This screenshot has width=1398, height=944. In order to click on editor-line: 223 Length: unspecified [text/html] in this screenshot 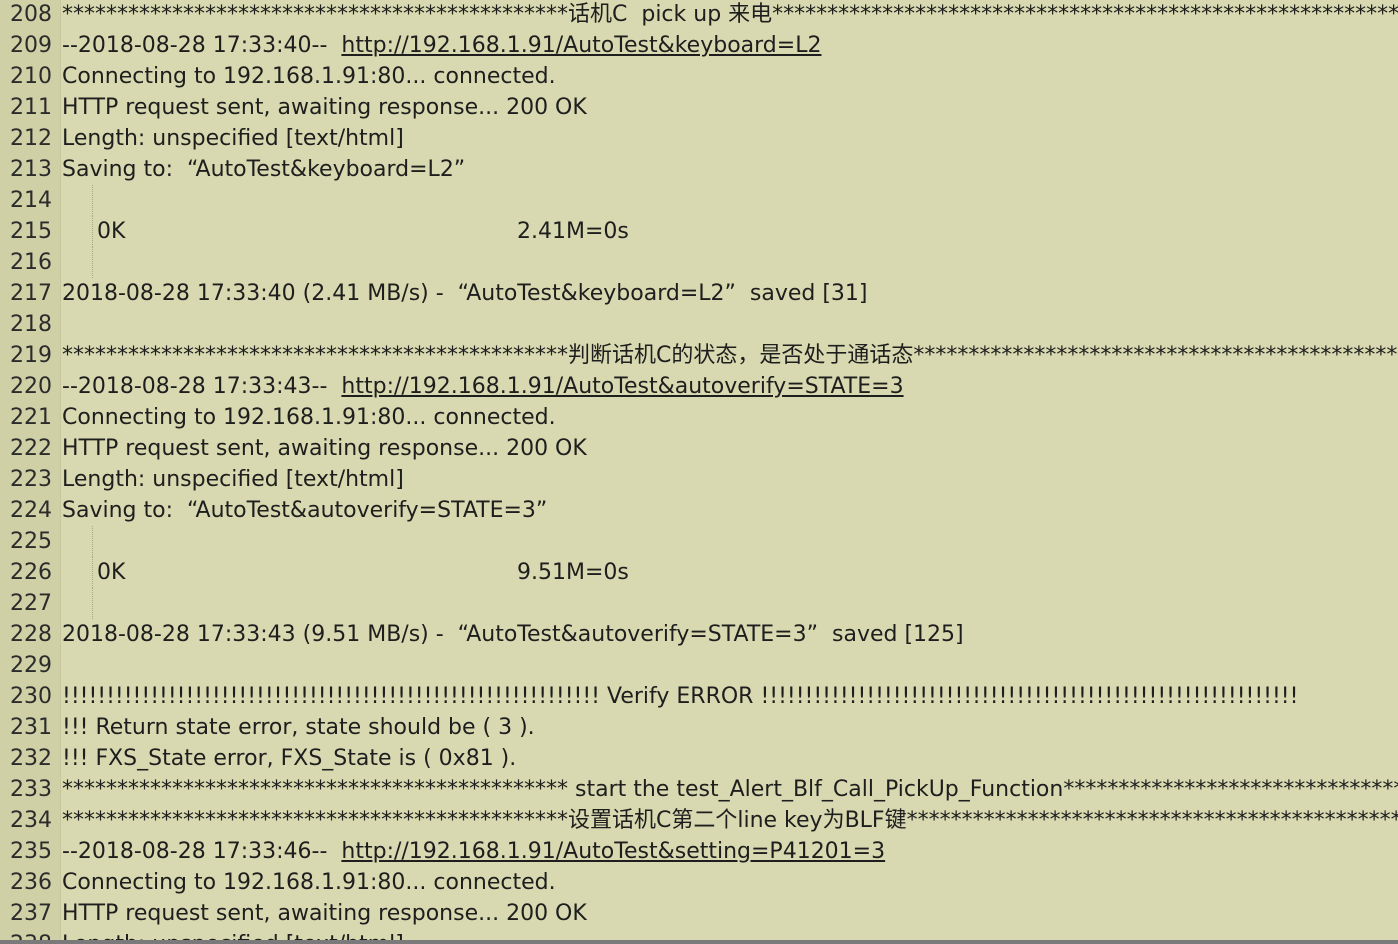, I will do `click(699, 479)`.